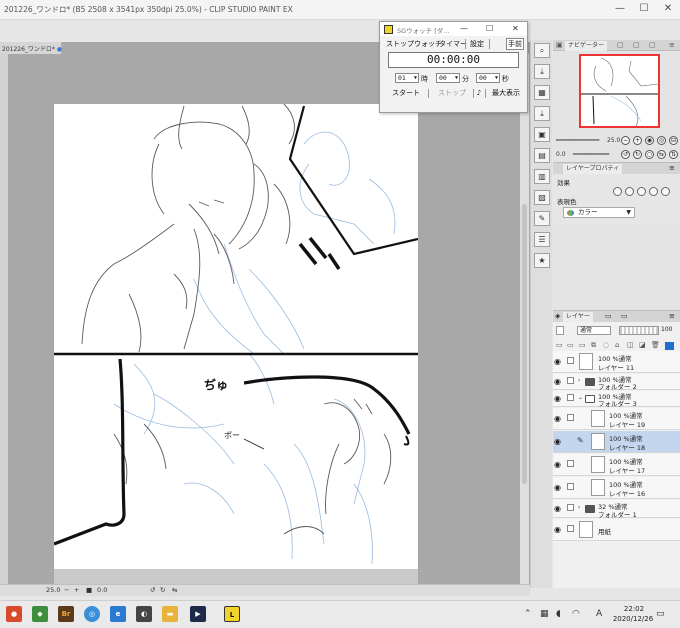 The width and height of the screenshot is (680, 628). I want to click on flip-icon: ⇆, so click(174, 590).